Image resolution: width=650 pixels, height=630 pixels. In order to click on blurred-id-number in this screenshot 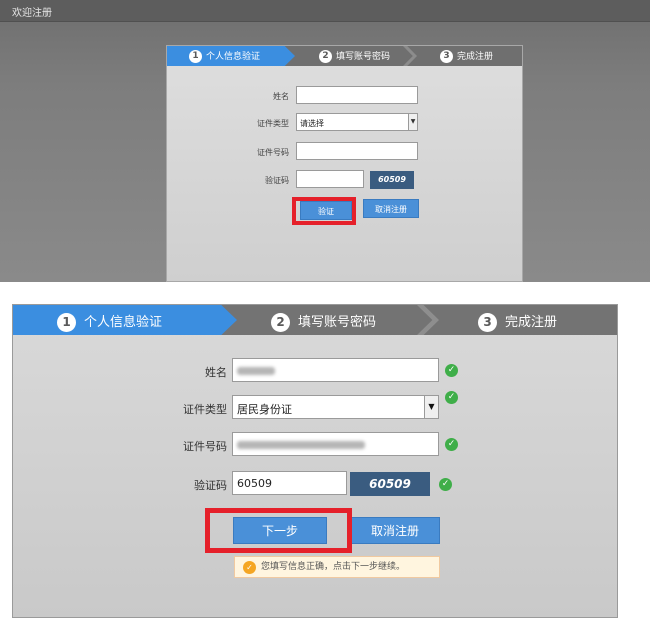, I will do `click(301, 445)`.